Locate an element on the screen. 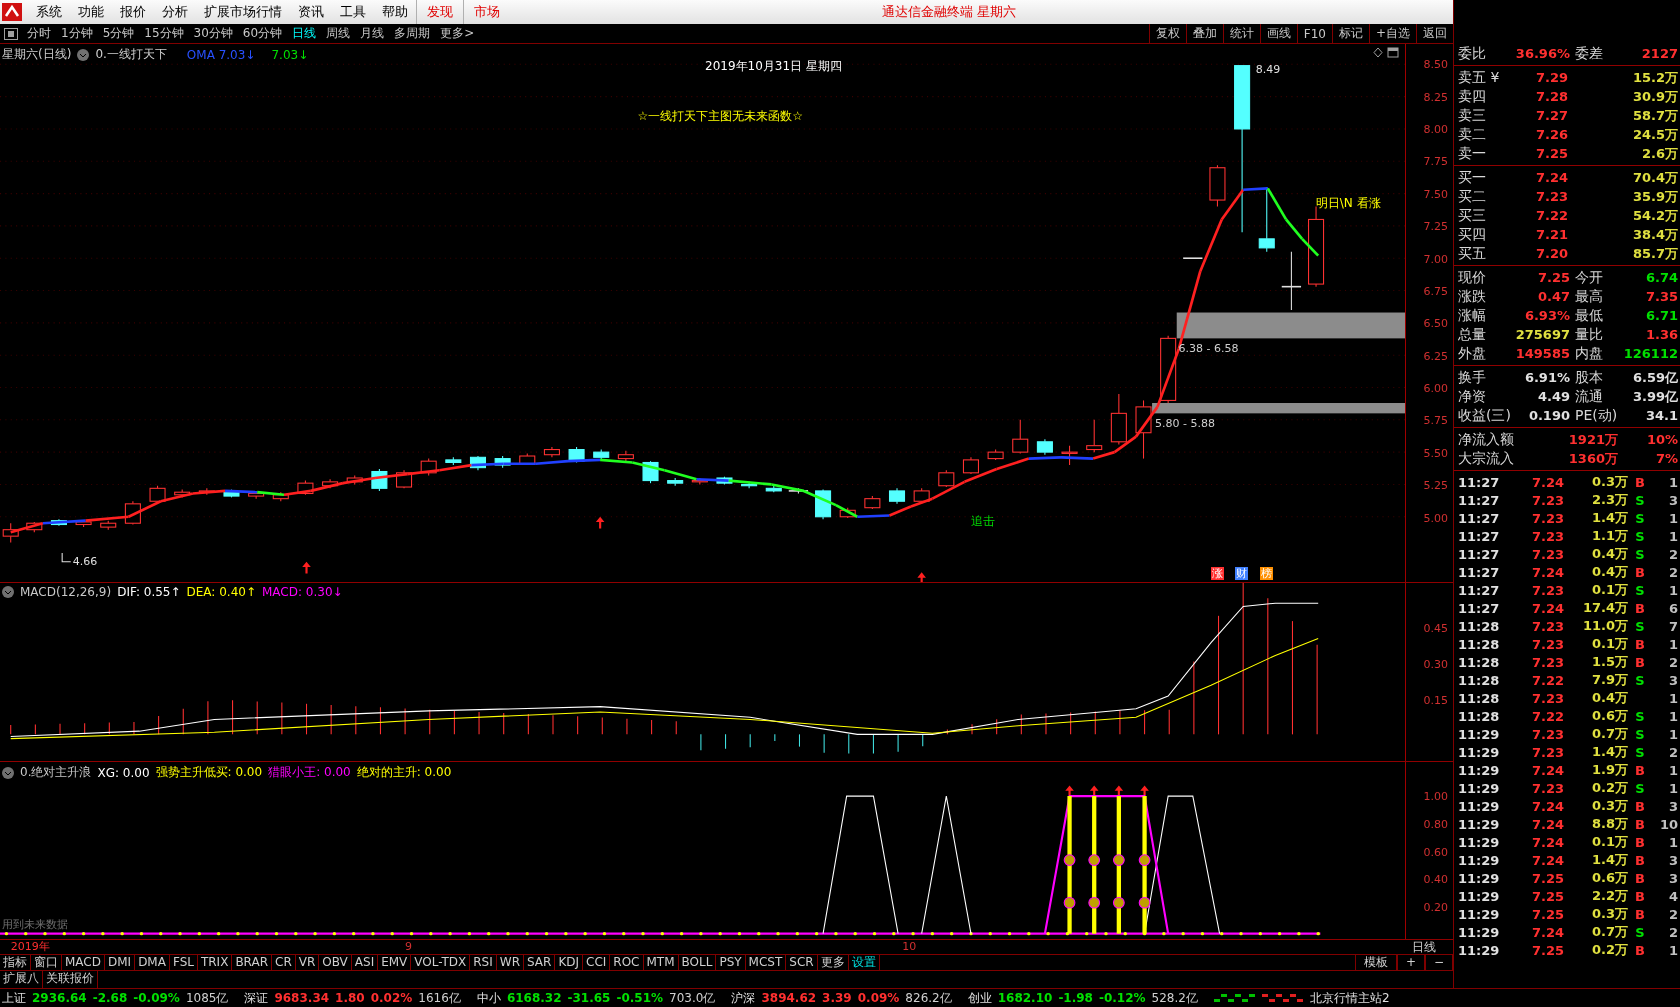 This screenshot has width=1680, height=1007. toolbar-button: 返回 is located at coordinates (1434, 33).